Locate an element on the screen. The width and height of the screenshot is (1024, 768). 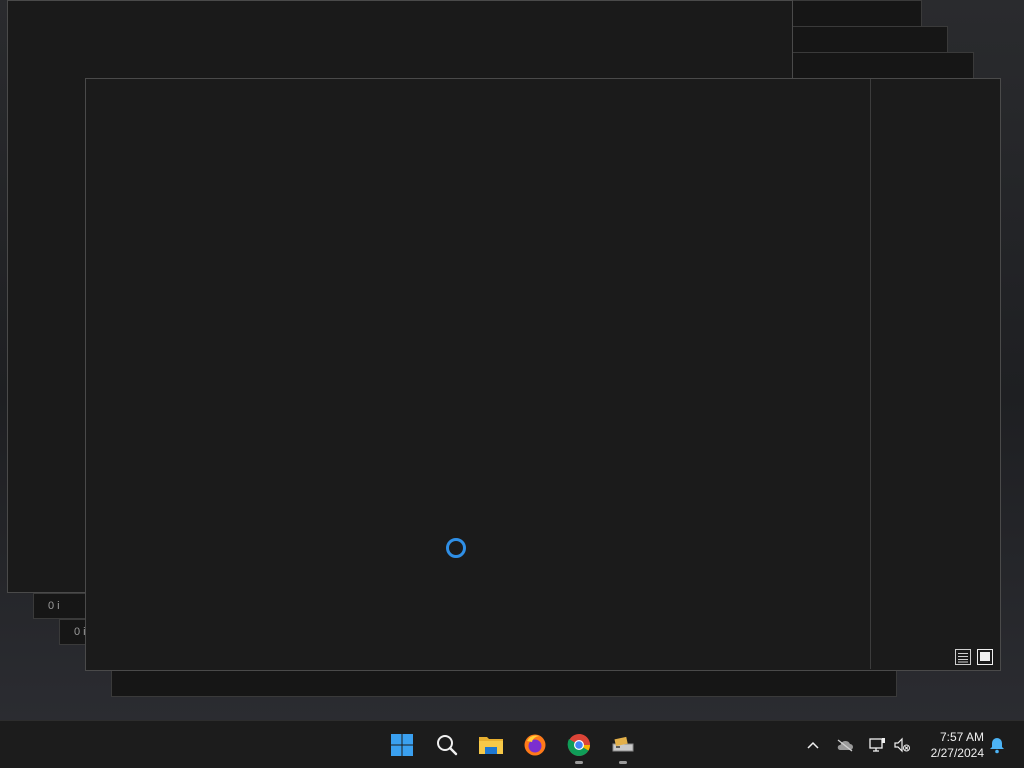
network-icon is located at coordinates (877, 745).